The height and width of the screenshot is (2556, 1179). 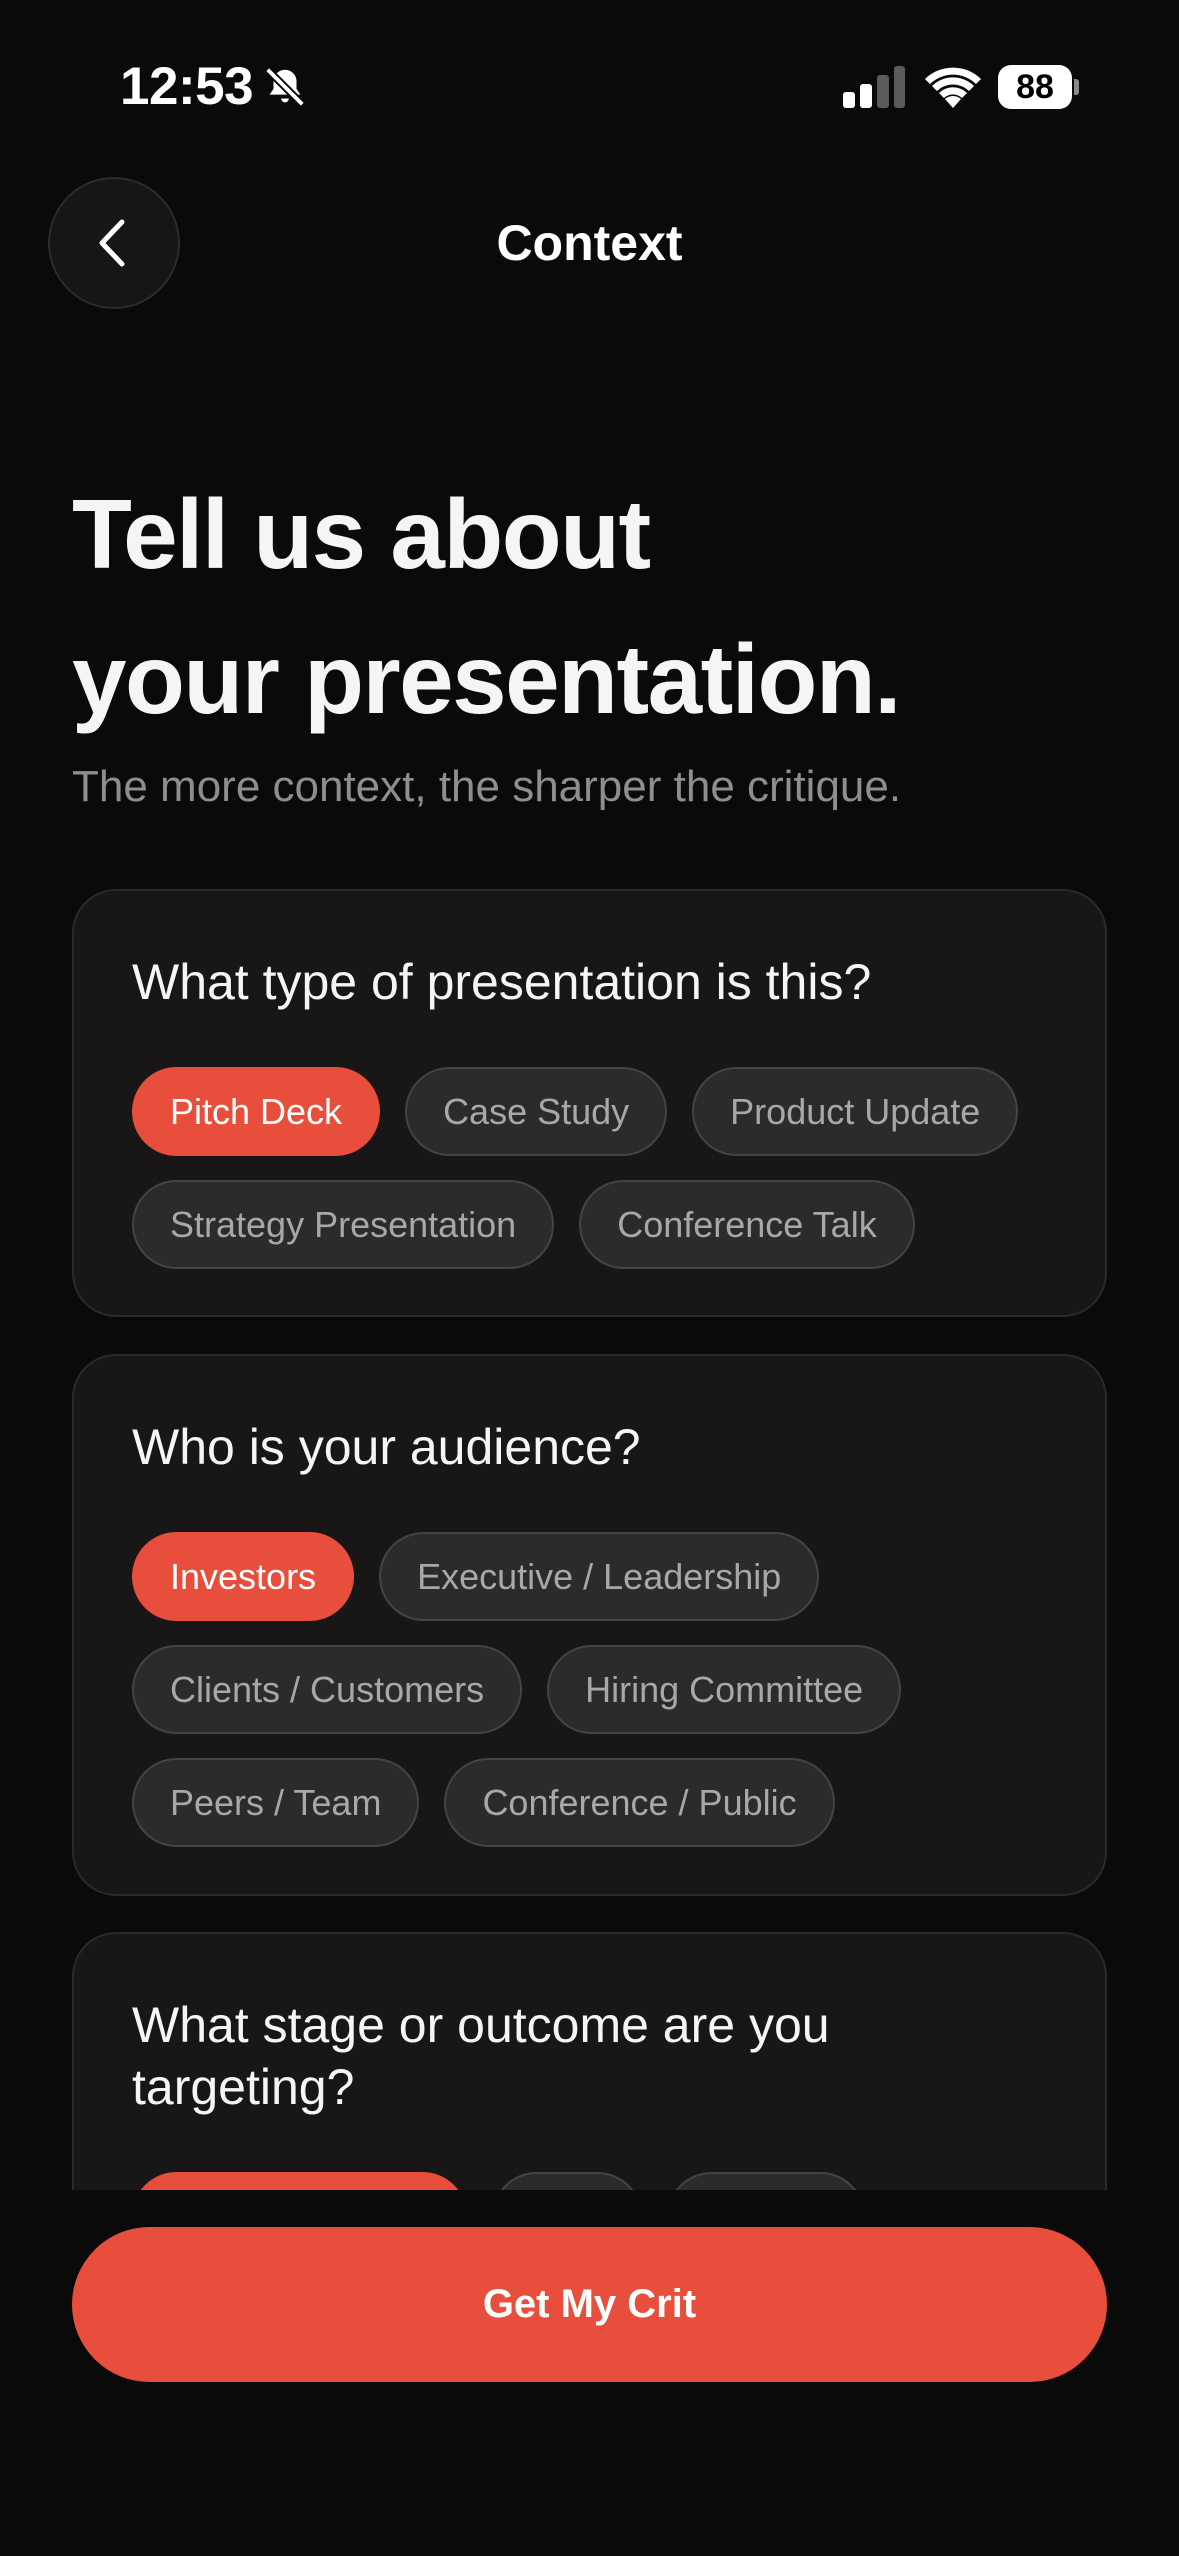 What do you see at coordinates (386, 1447) in the screenshot?
I see `question-audience: Who is your audience?` at bounding box center [386, 1447].